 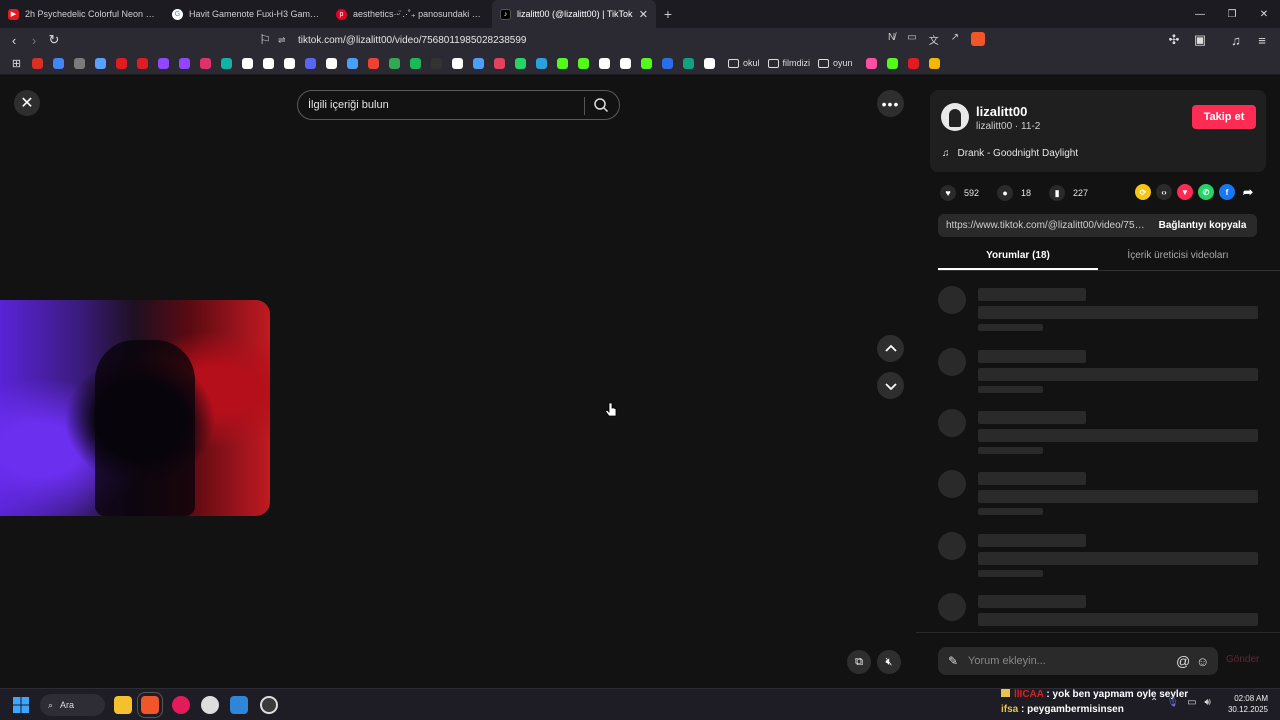 I want to click on avatar, so click(x=955, y=117).